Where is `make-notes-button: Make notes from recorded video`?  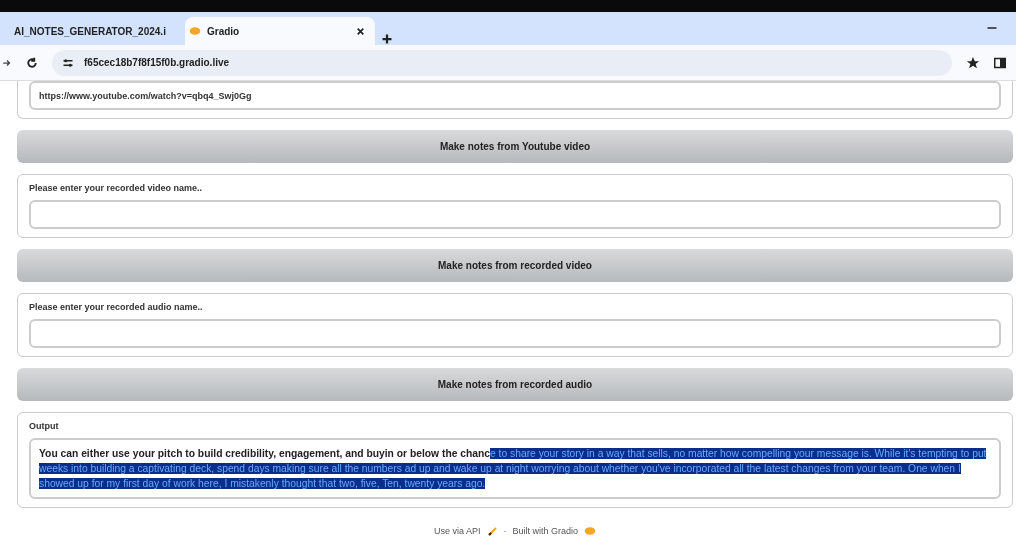
make-notes-button: Make notes from recorded video is located at coordinates (515, 265).